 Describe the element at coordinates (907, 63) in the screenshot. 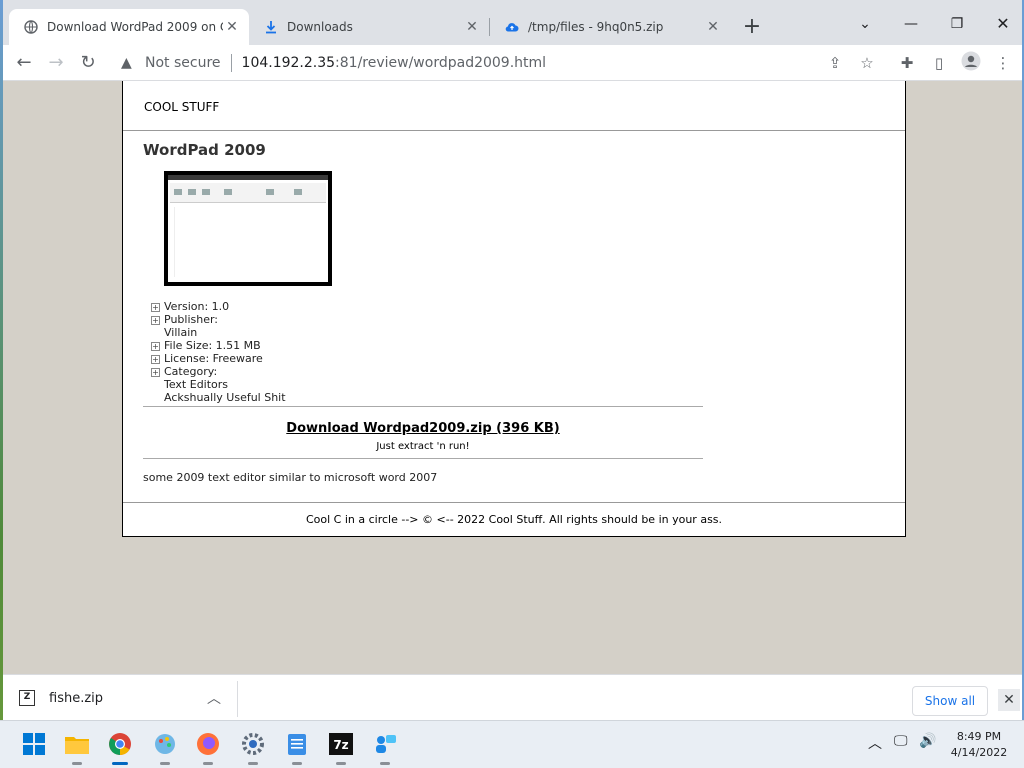

I see `extensions-puzzle-icon: ✚` at that location.